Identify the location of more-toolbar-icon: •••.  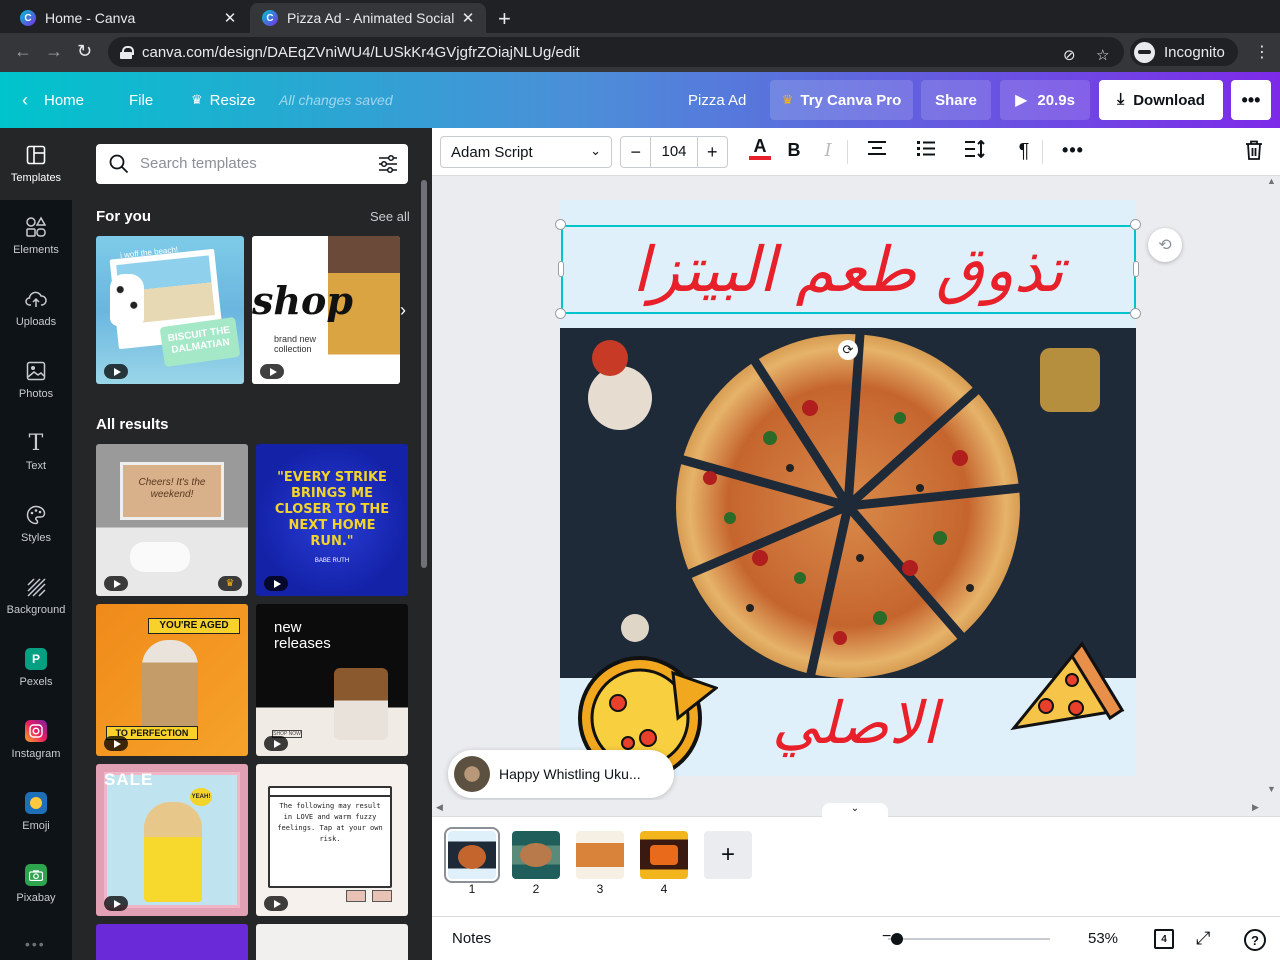
(1073, 150).